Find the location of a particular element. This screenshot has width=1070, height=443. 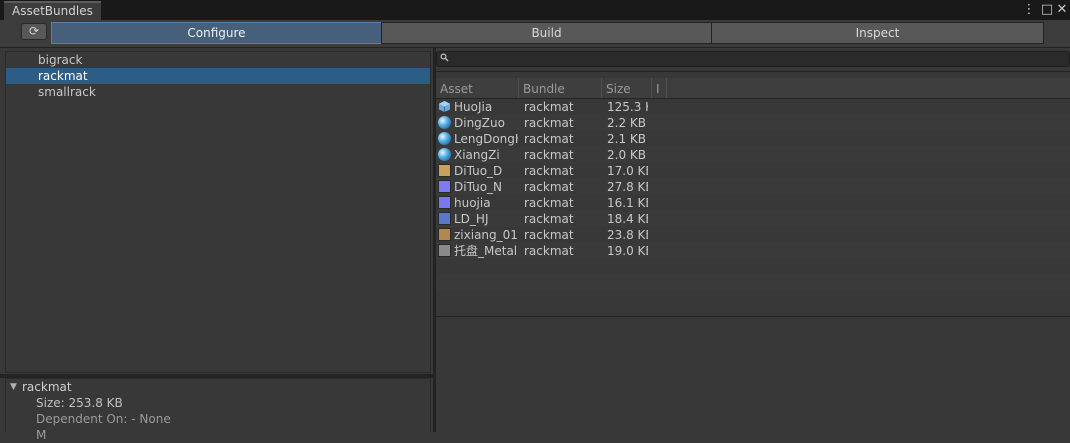

maximize-icon: □ is located at coordinates (1047, 10).